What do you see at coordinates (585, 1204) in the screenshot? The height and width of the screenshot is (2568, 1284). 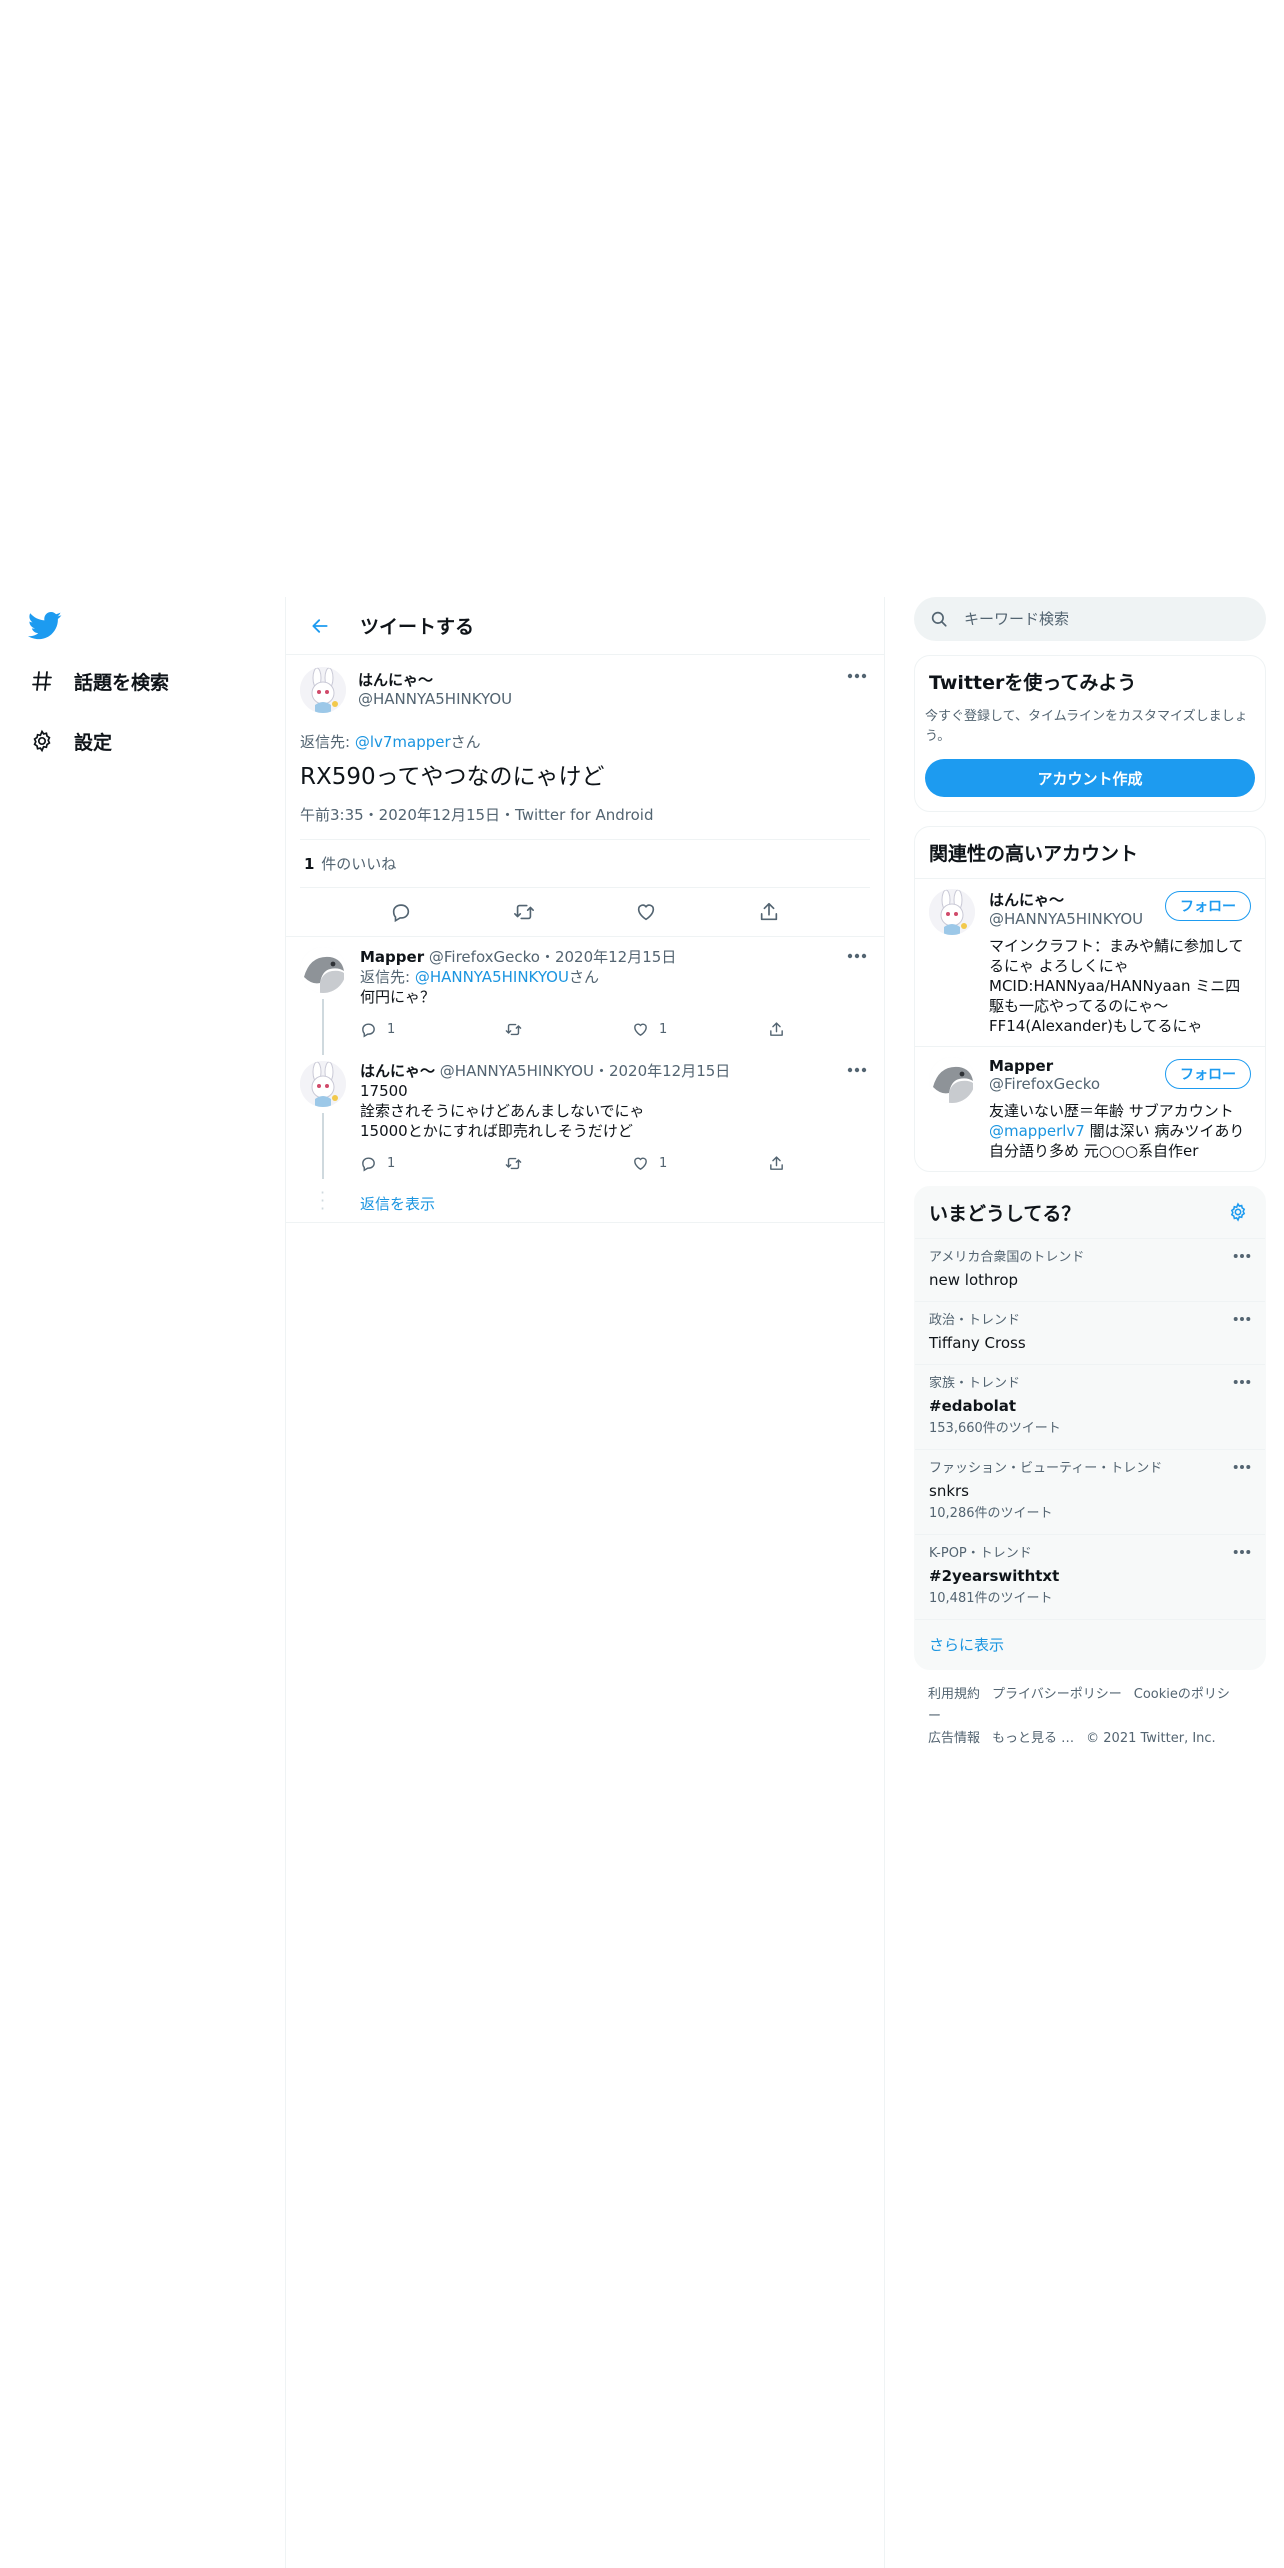 I see `show-replies-row: · · · 返信を表示` at bounding box center [585, 1204].